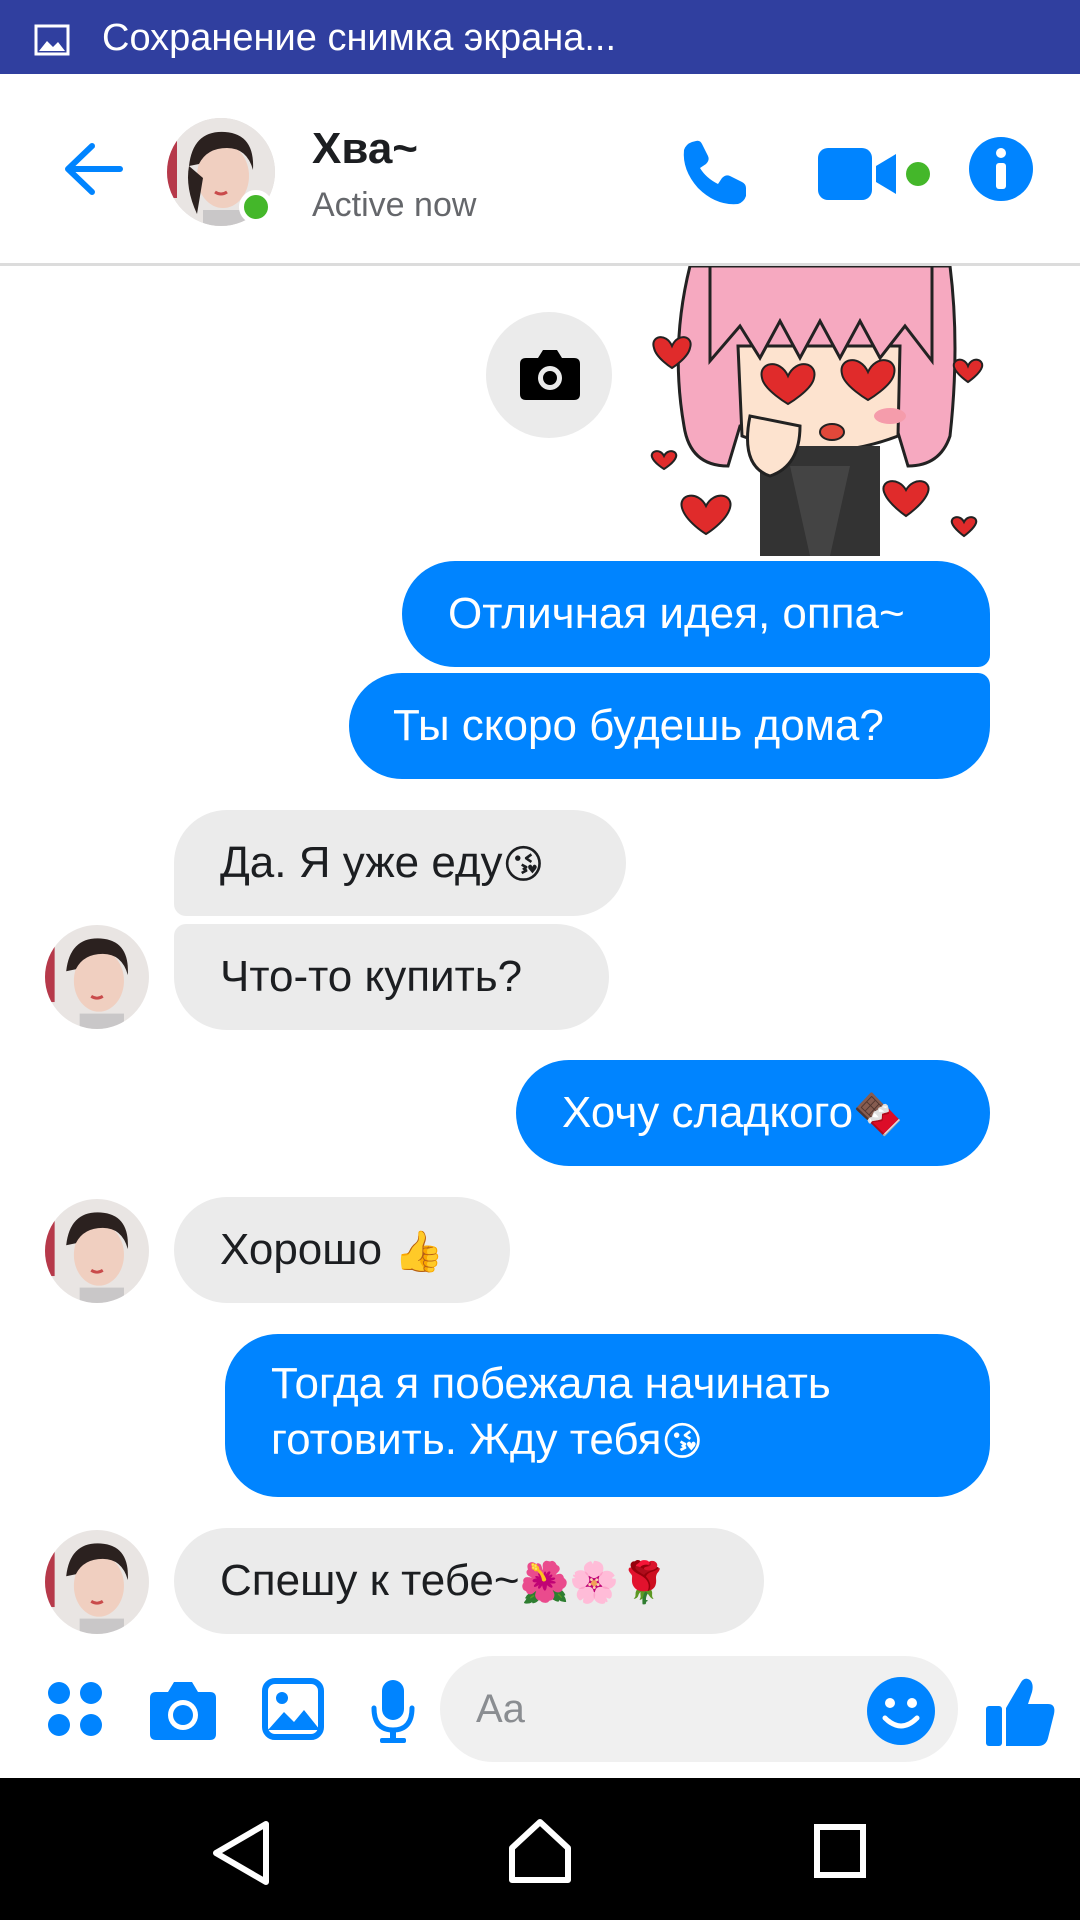 This screenshot has width=1080, height=1920. I want to click on nav-home-icon, so click(540, 1851).